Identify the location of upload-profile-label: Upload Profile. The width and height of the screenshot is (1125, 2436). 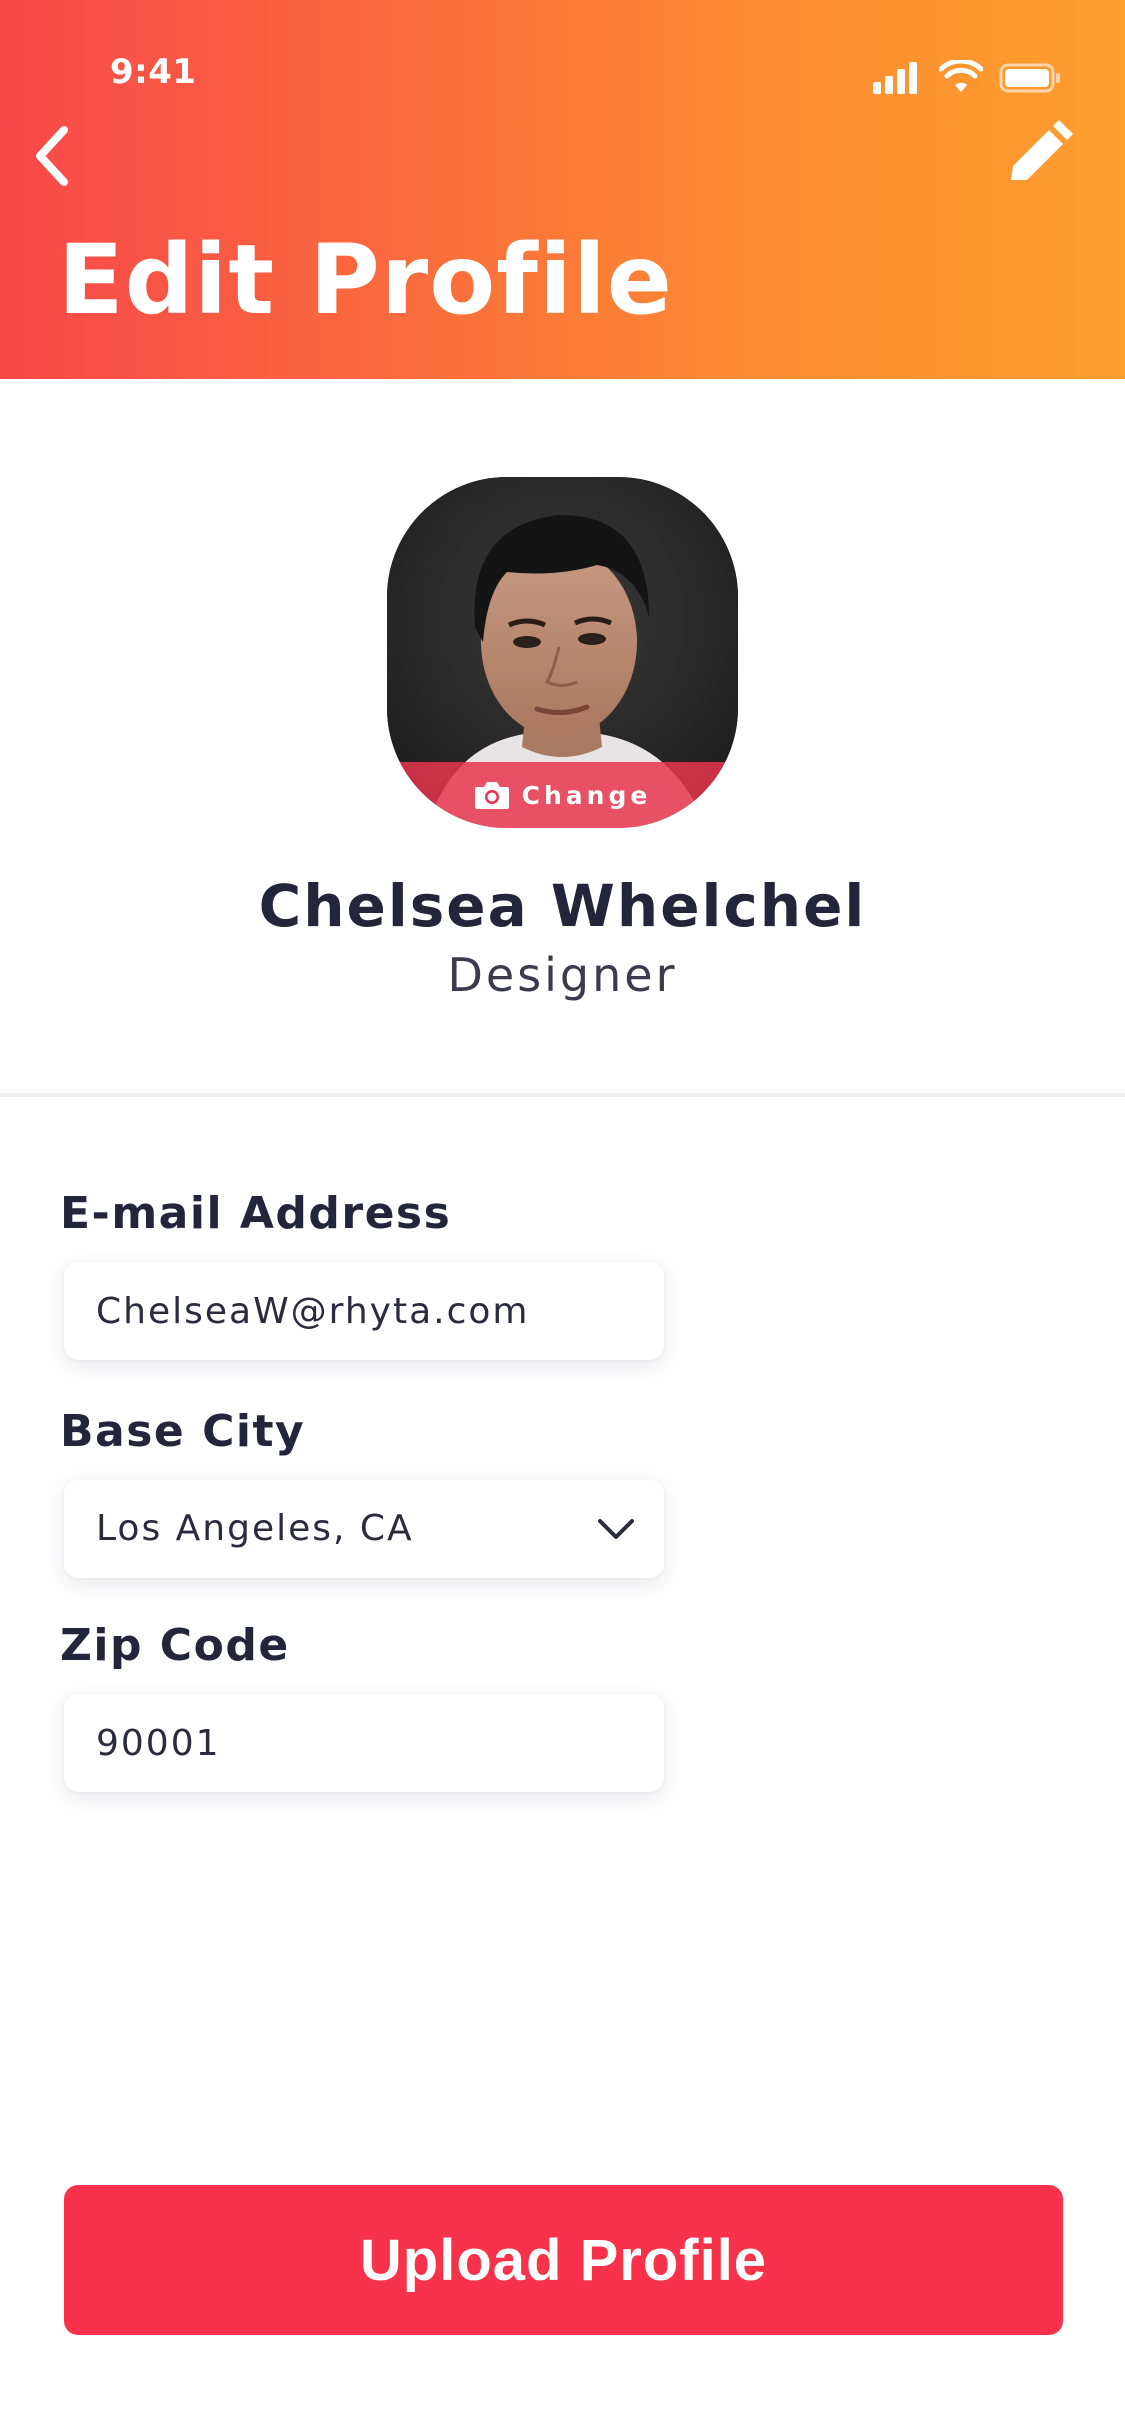
(563, 2260).